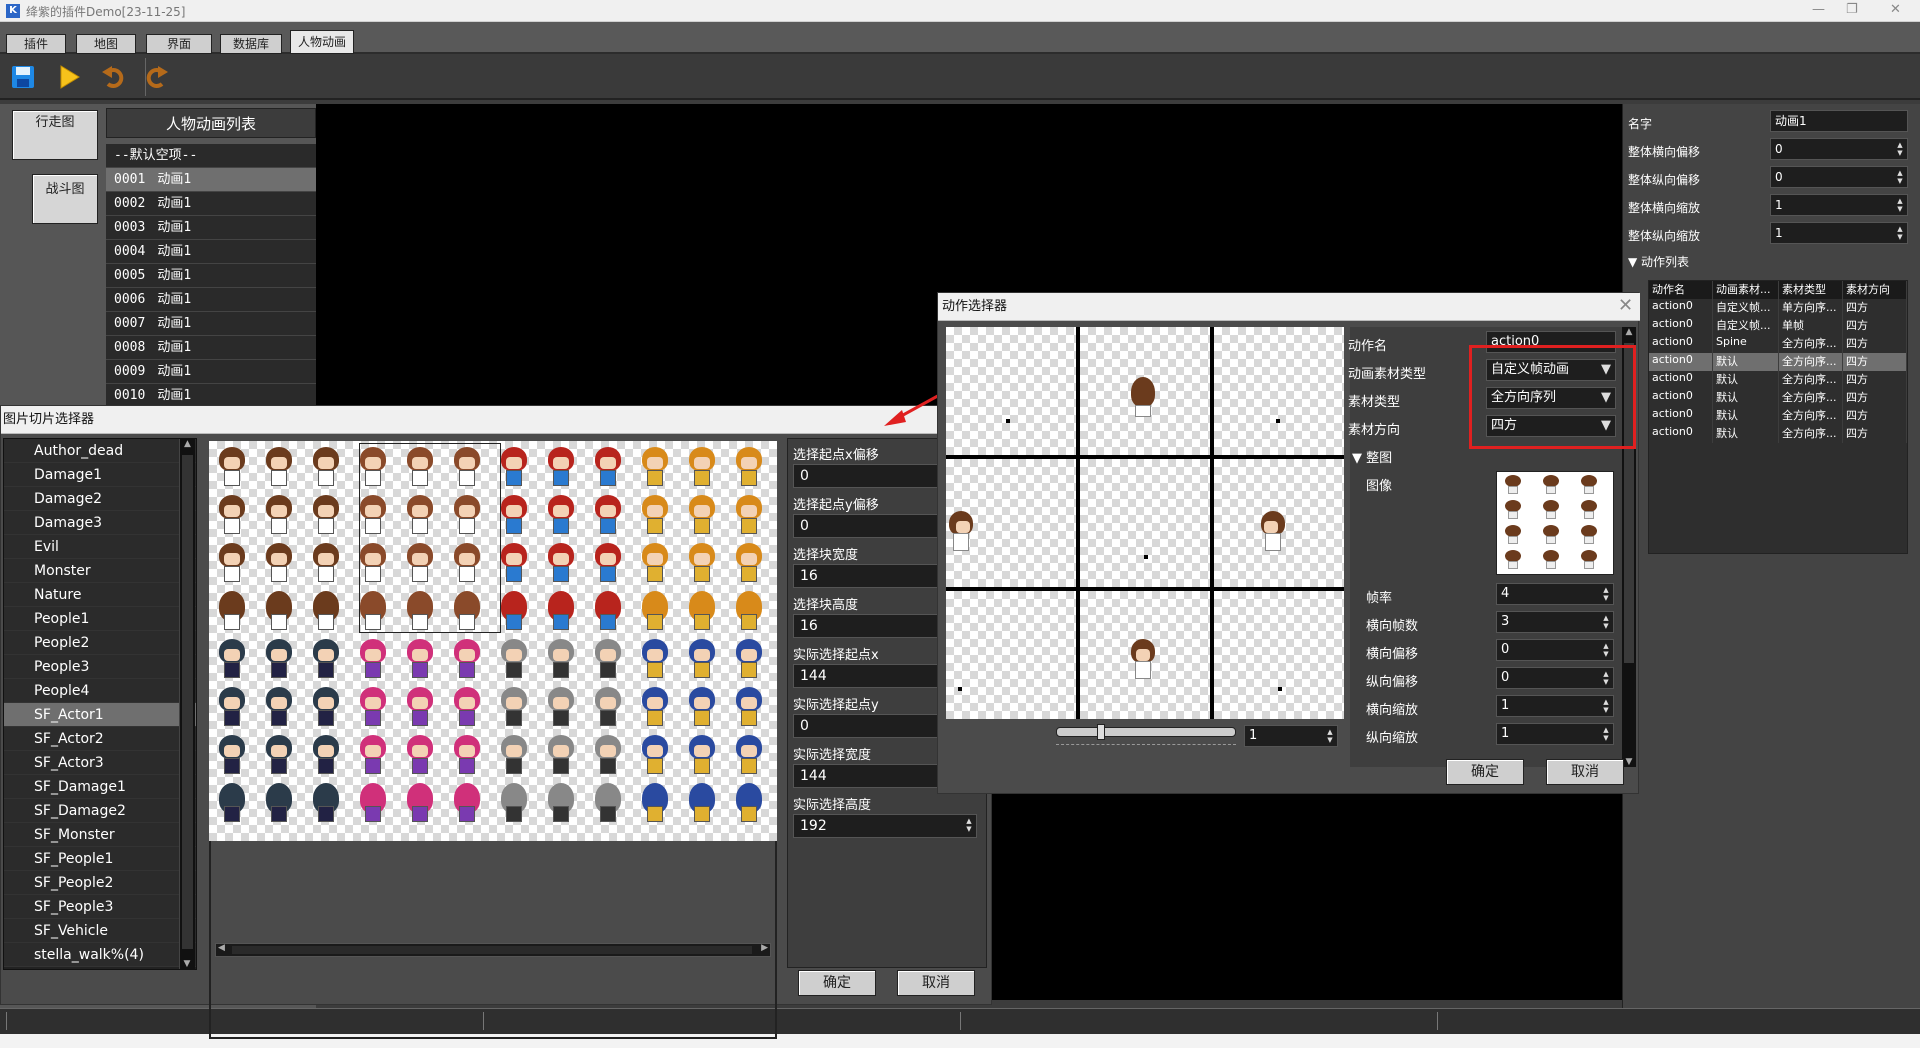 The height and width of the screenshot is (1048, 1920). I want to click on file-list-scrollbar: ▲ ▼, so click(187, 704).